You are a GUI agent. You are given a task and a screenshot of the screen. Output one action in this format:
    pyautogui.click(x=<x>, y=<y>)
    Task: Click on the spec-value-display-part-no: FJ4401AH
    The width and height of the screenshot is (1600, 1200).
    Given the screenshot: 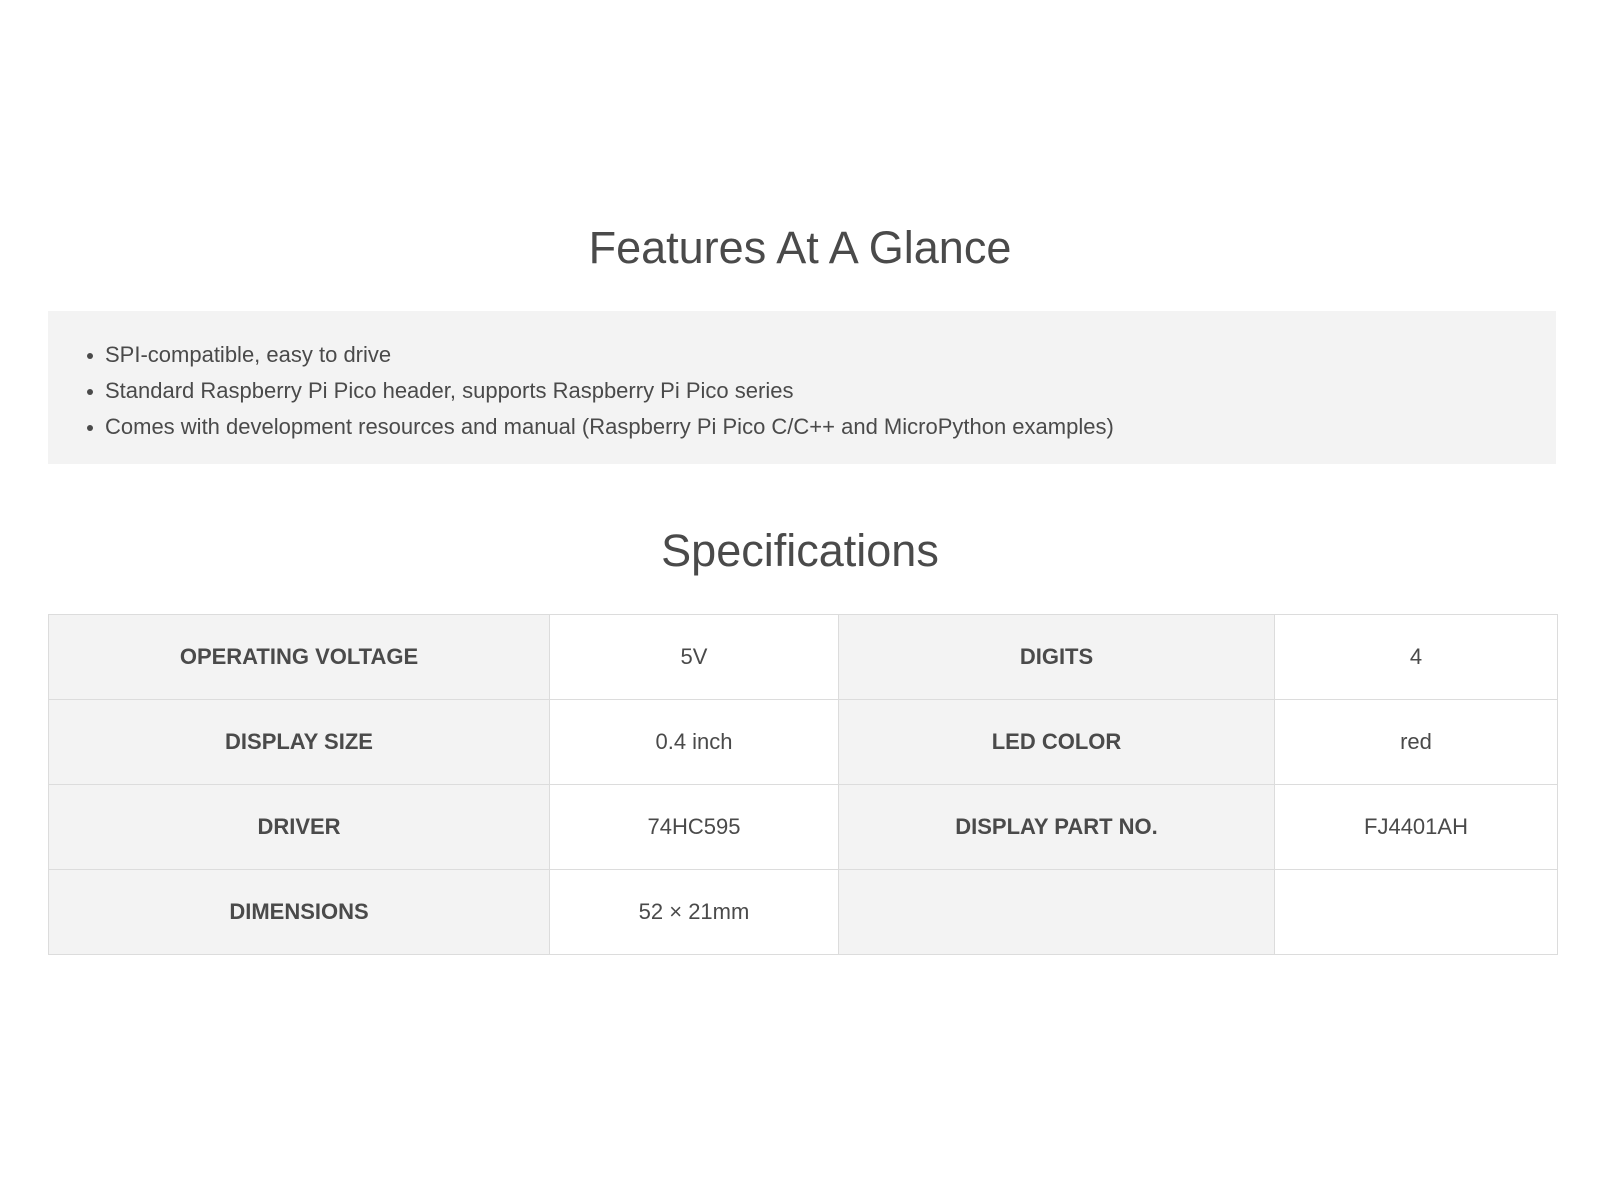 What is the action you would take?
    pyautogui.click(x=1416, y=827)
    